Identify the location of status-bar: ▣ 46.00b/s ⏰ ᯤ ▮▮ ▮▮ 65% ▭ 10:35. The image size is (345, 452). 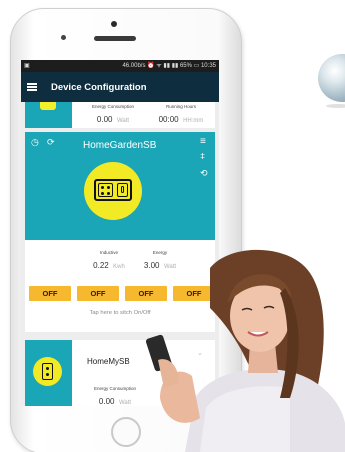
(120, 66).